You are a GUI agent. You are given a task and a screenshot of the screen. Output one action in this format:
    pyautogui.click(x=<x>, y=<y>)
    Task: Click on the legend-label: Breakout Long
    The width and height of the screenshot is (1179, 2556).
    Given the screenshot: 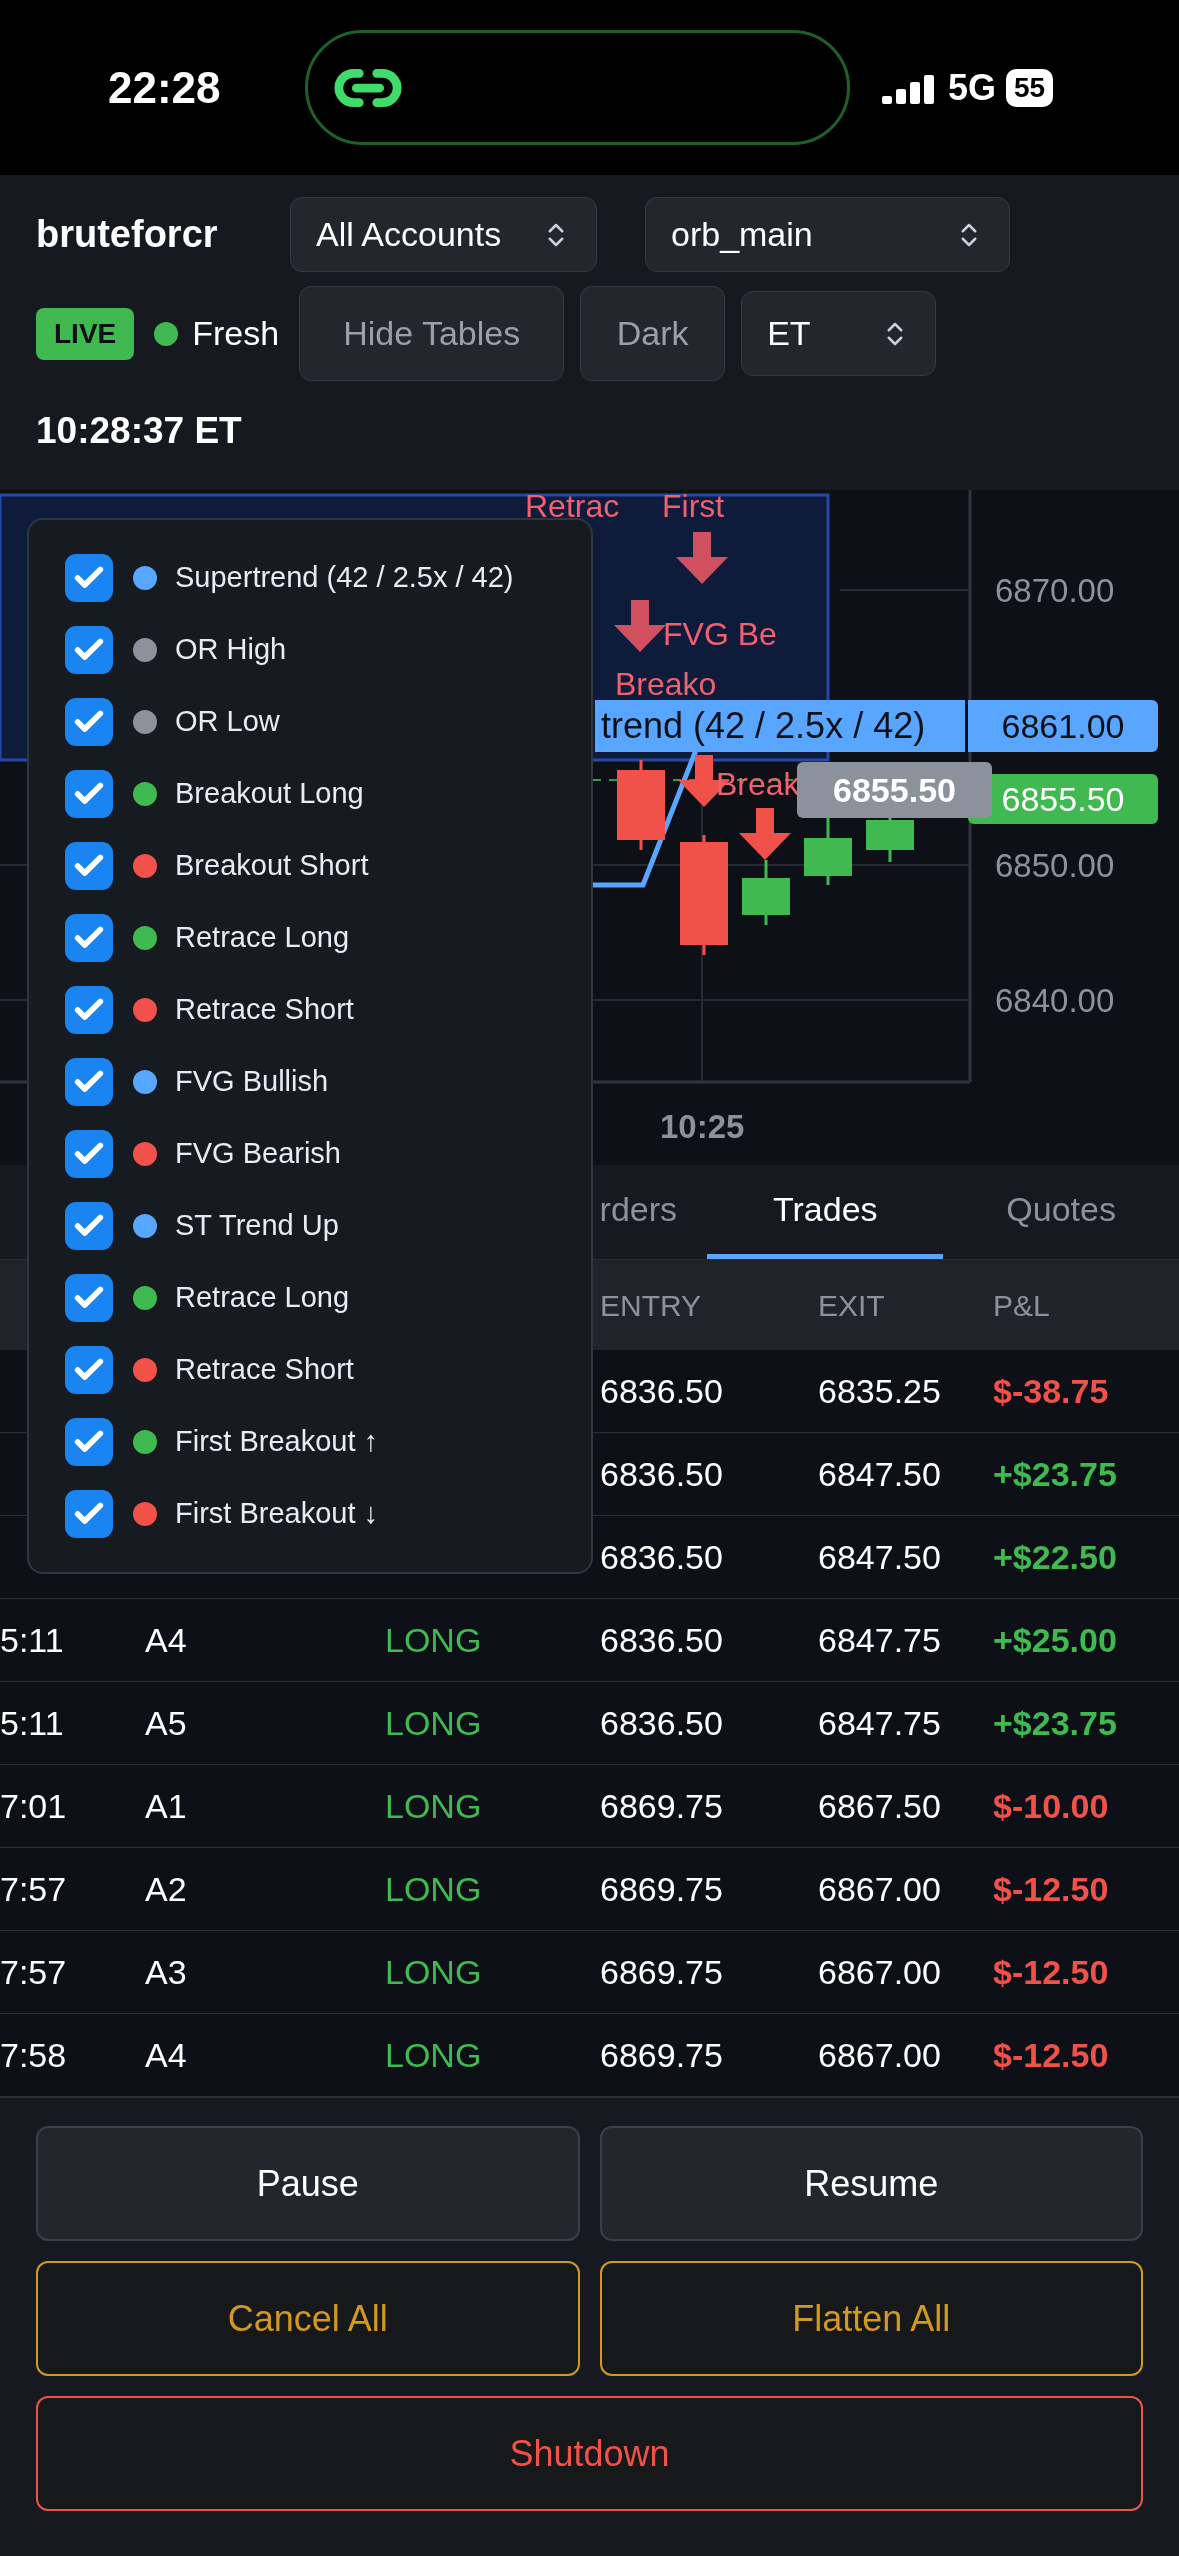 What is the action you would take?
    pyautogui.click(x=269, y=794)
    